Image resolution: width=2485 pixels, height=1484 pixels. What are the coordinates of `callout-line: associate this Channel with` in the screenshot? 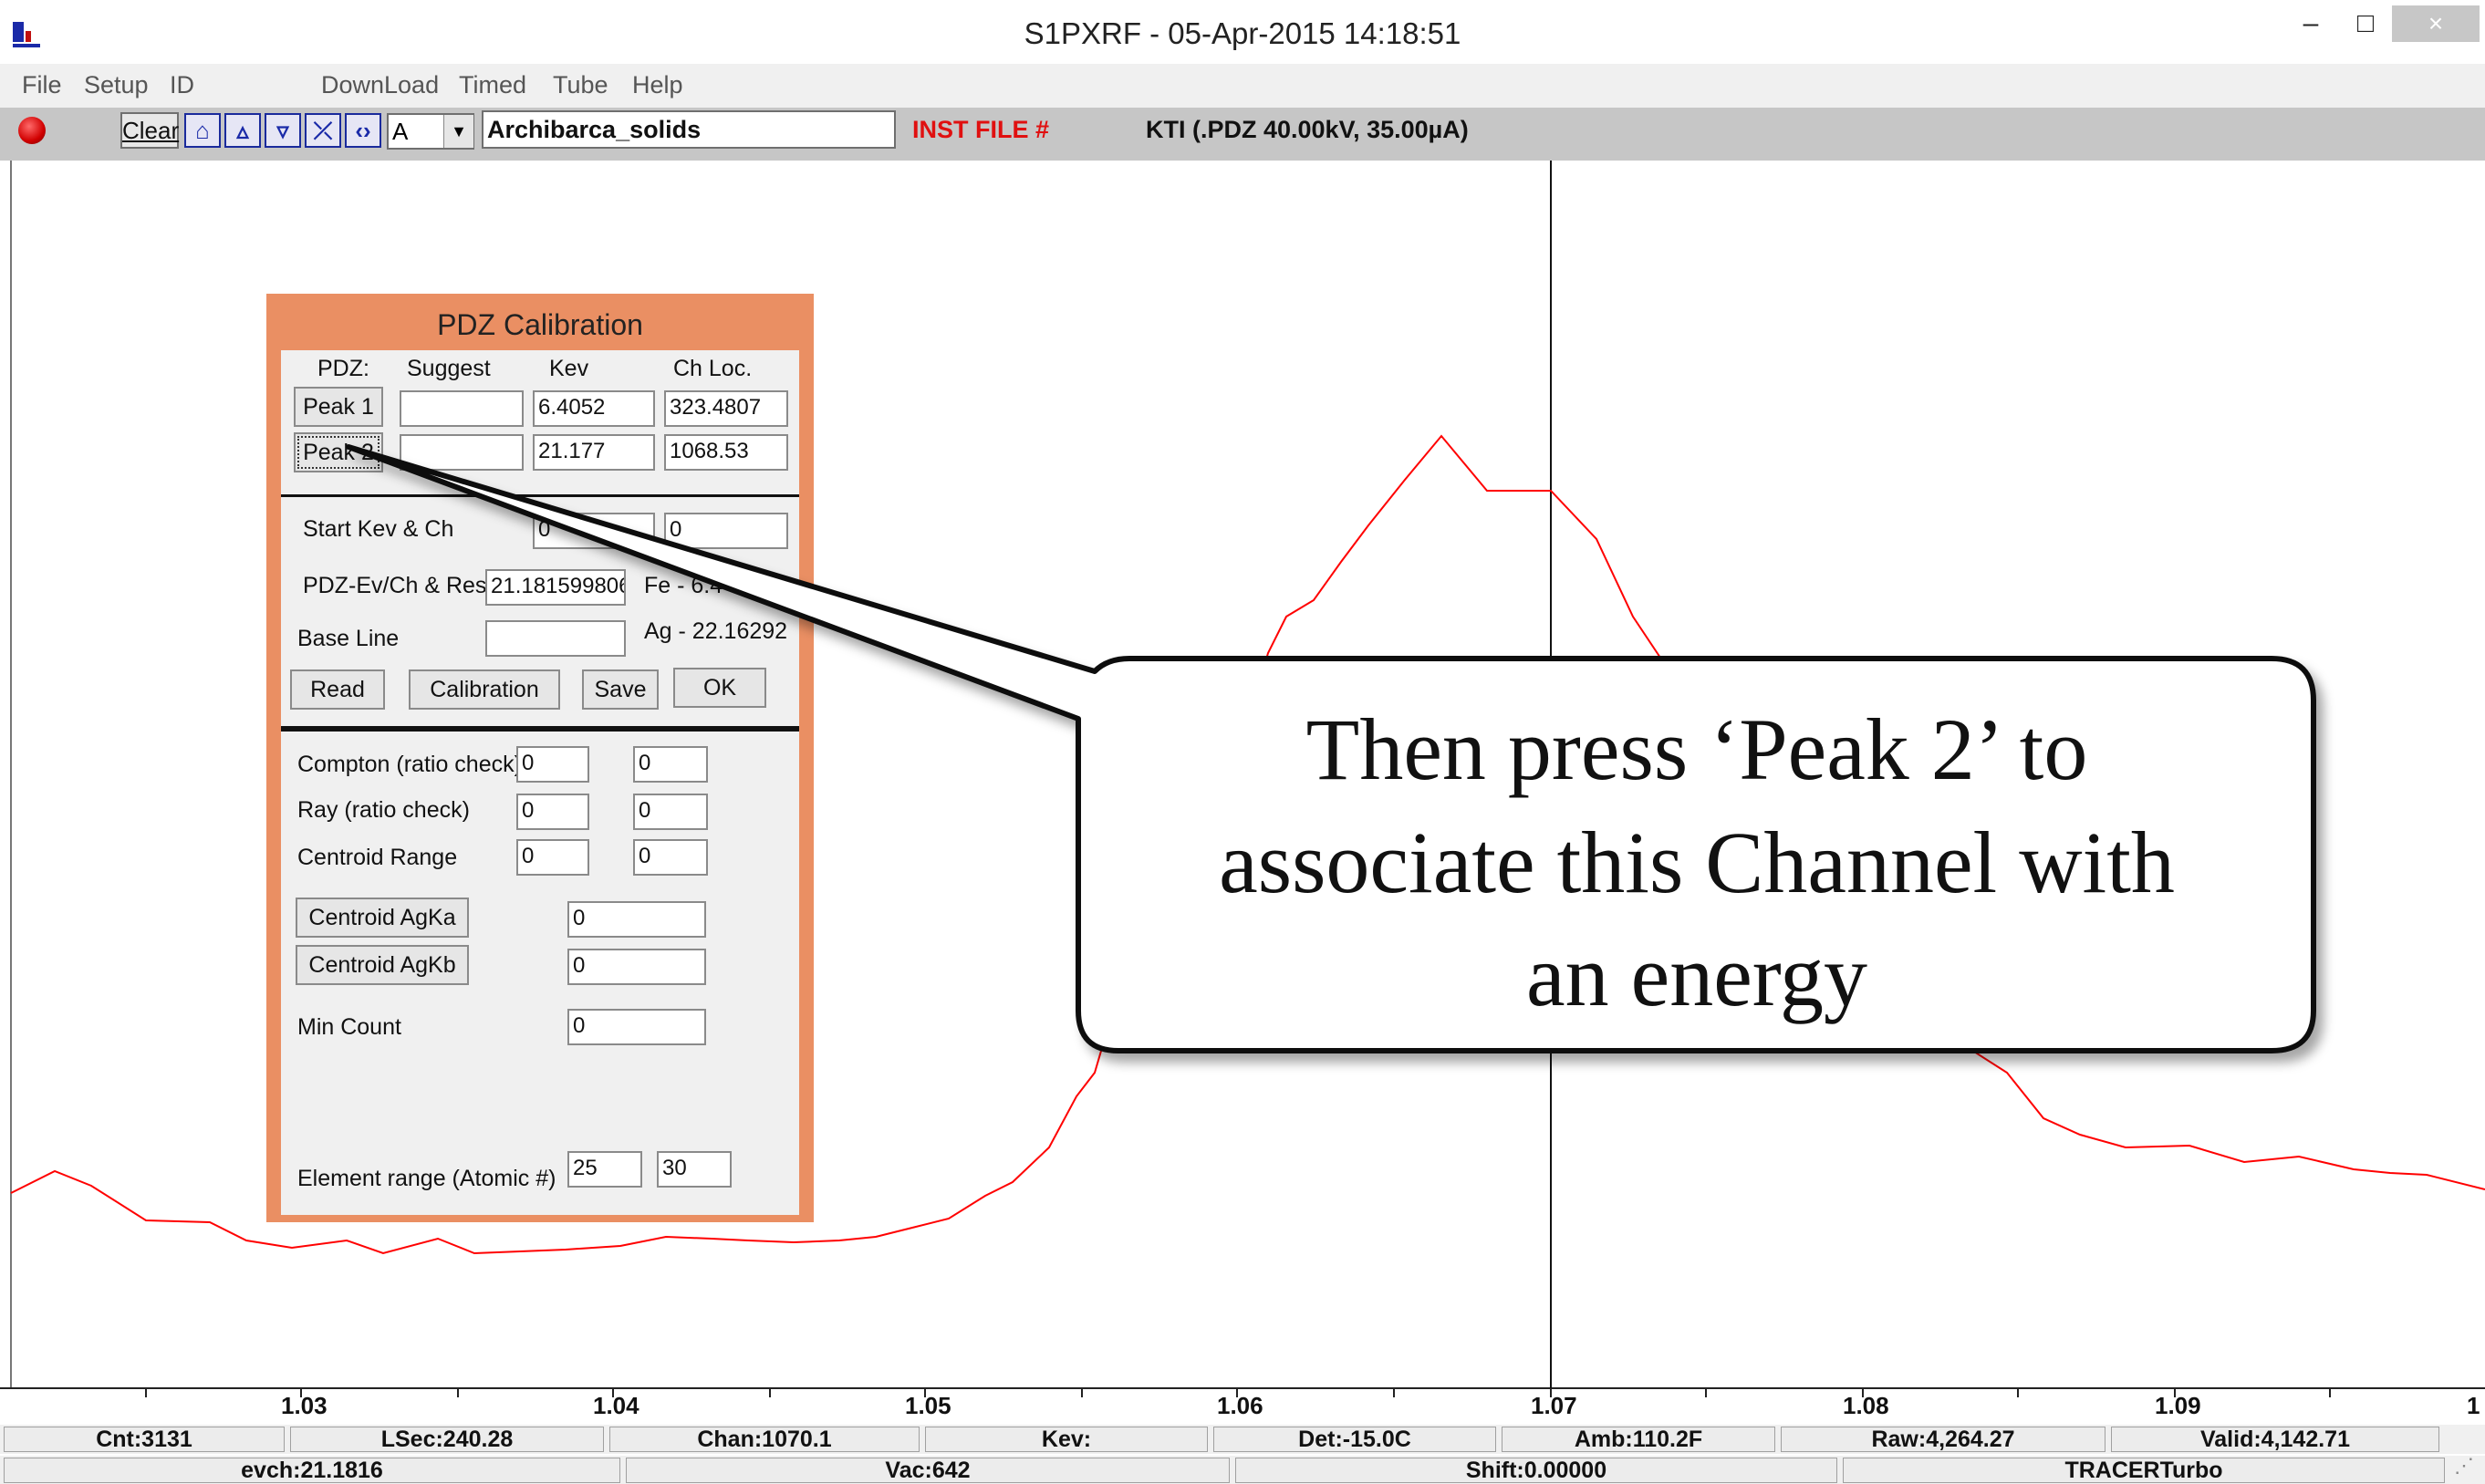 It's located at (1697, 863).